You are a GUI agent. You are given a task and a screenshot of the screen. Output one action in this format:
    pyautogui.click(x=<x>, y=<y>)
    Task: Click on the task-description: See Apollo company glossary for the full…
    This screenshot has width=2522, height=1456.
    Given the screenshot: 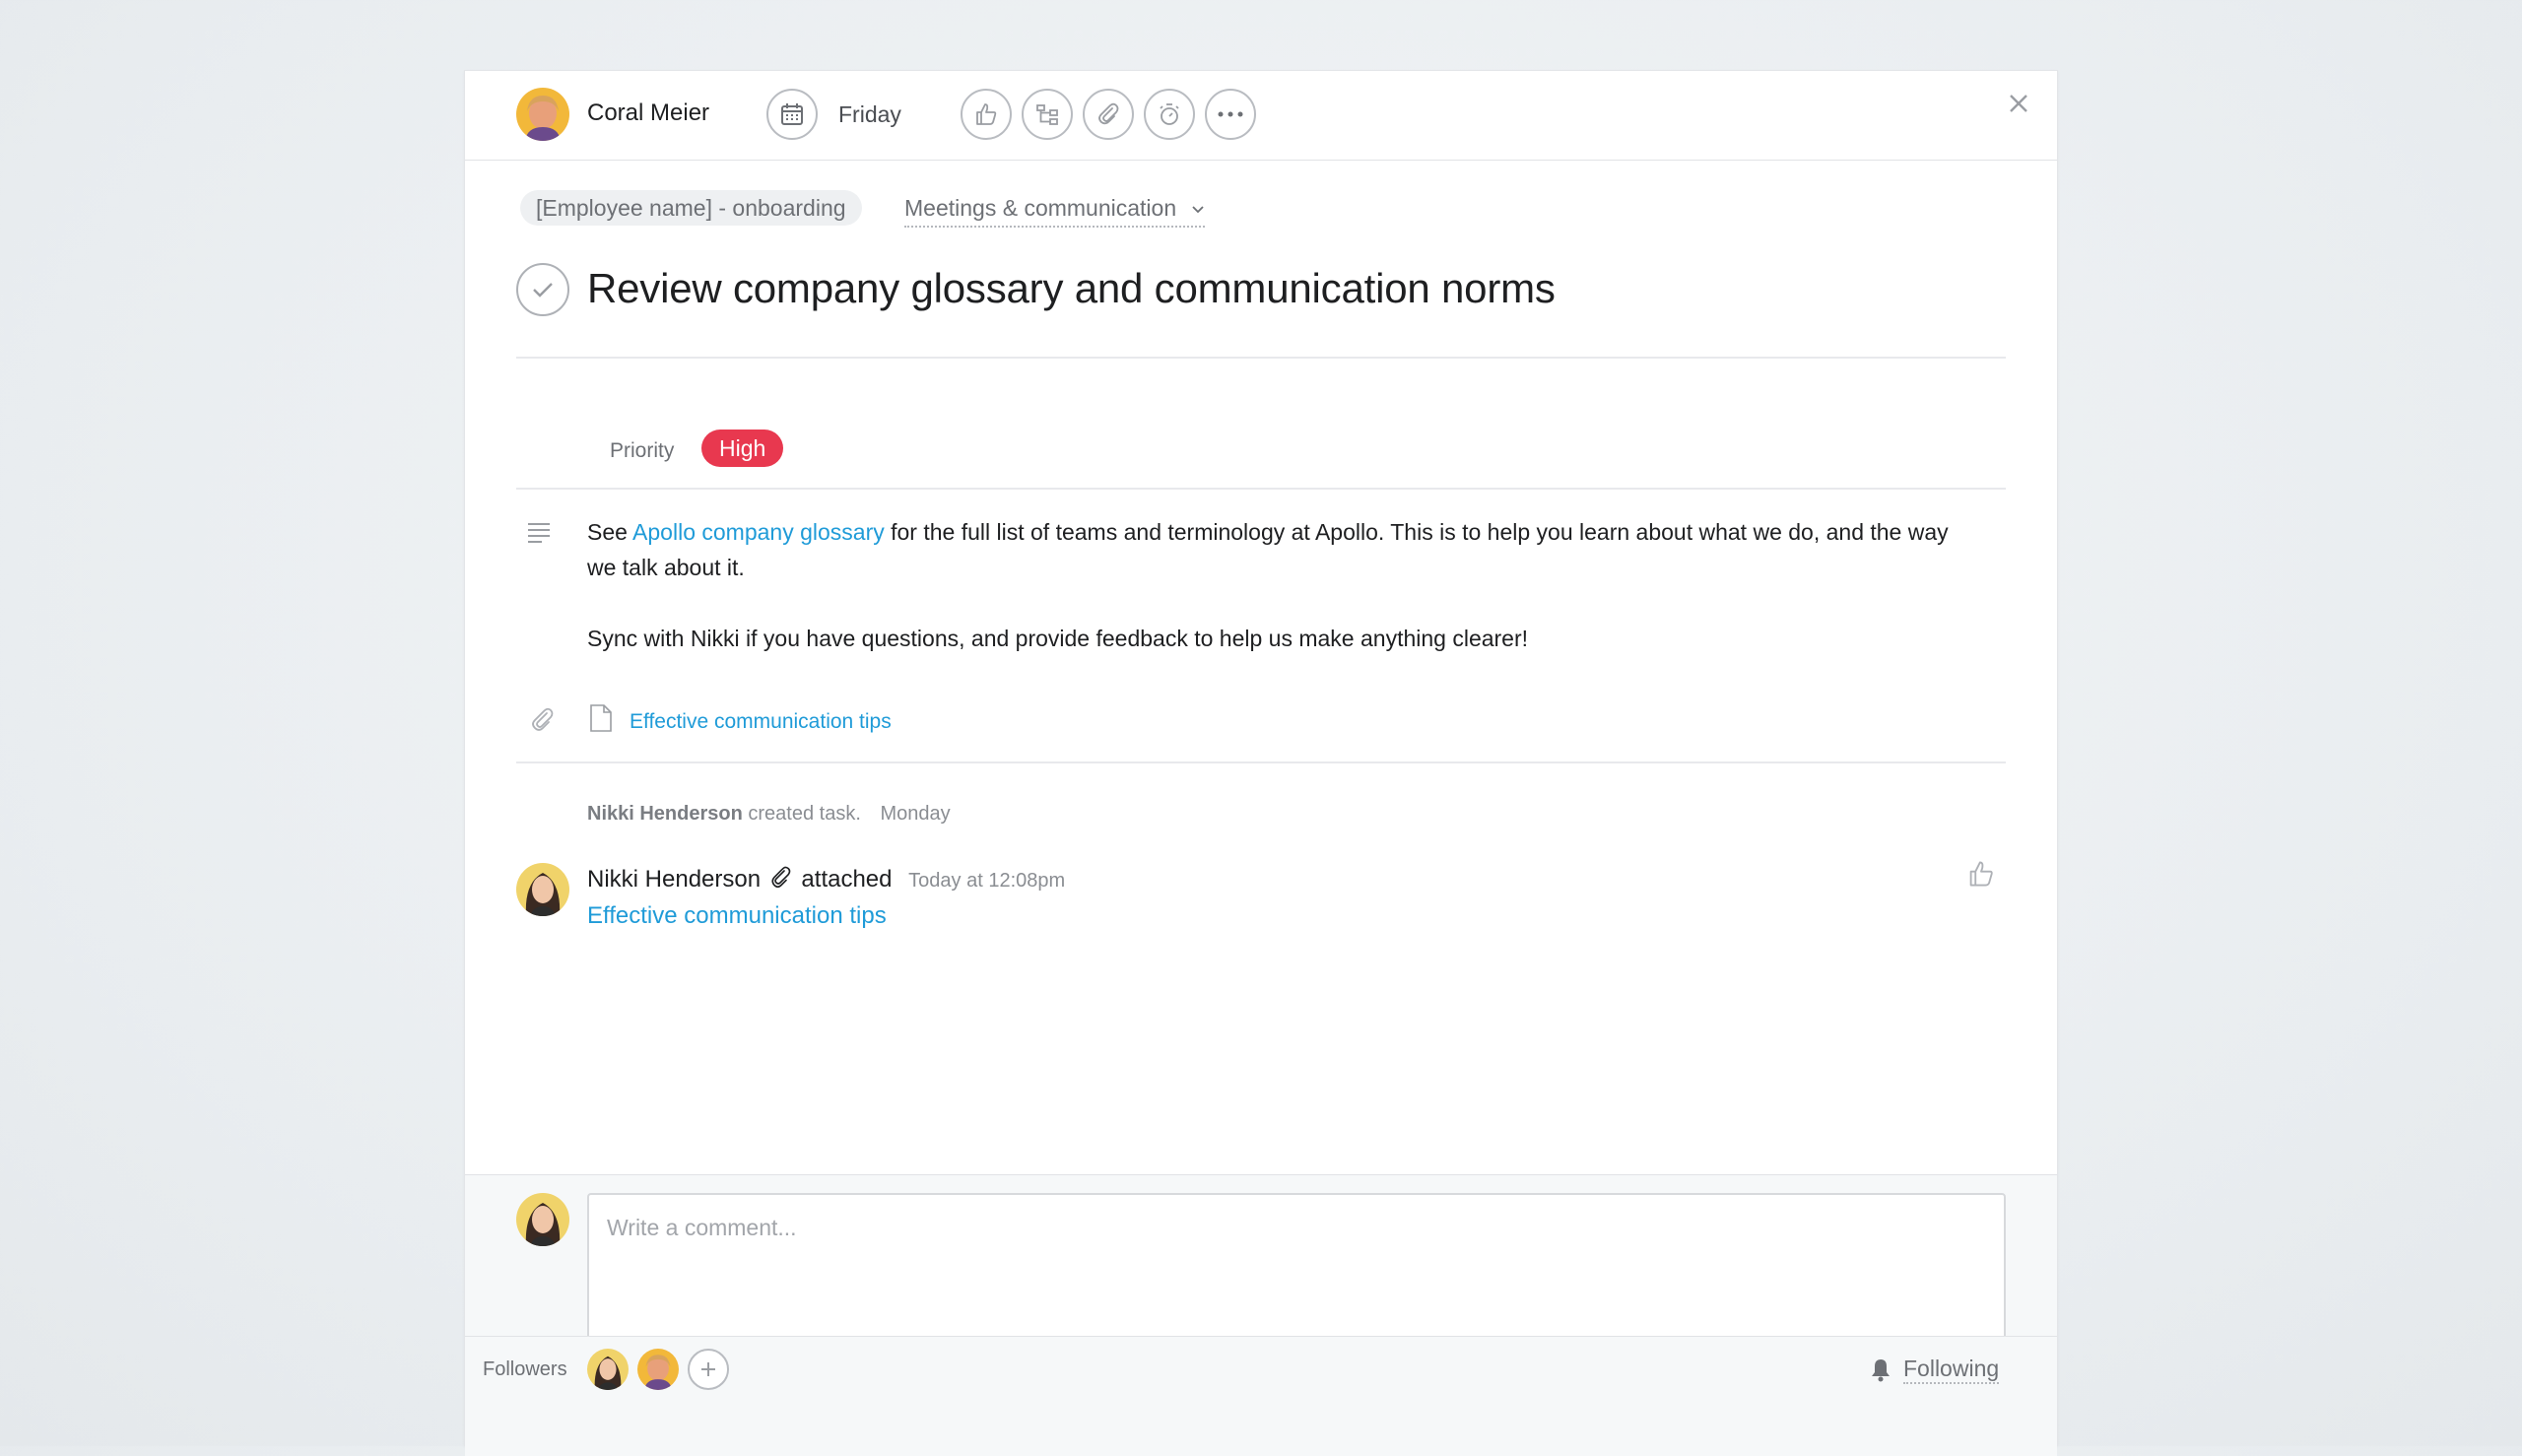 What is the action you would take?
    pyautogui.click(x=1281, y=585)
    